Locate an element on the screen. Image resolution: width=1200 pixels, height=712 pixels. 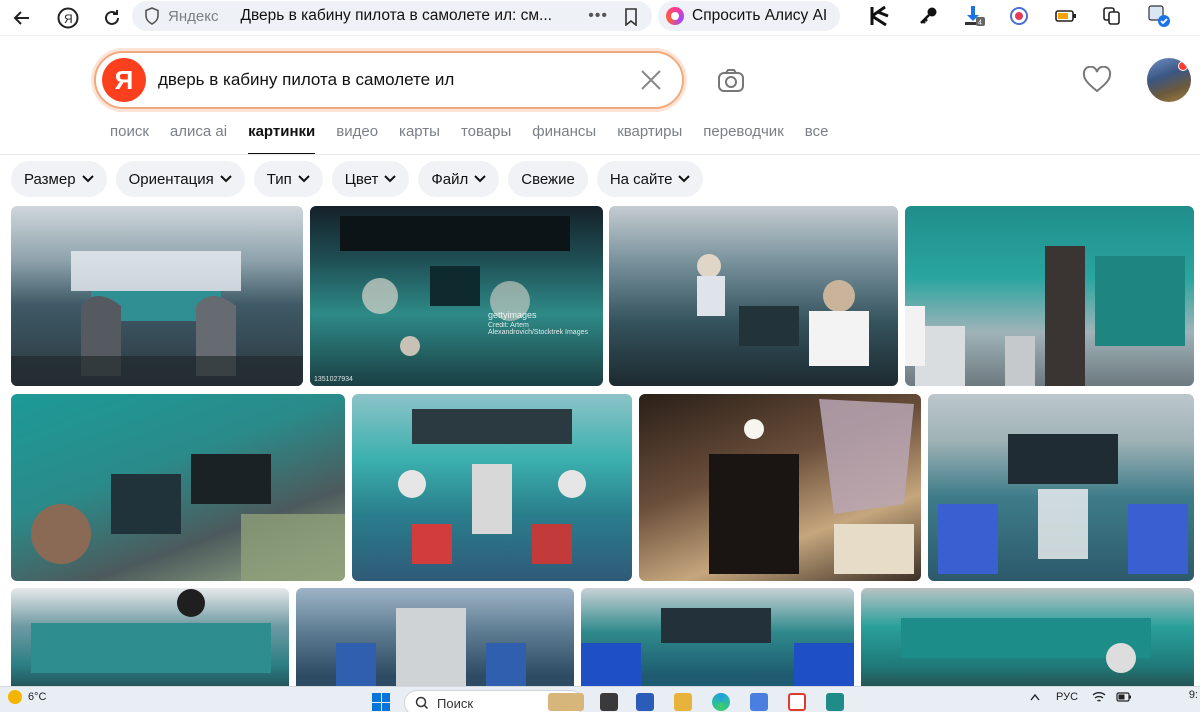
battery-icon is located at coordinates (1124, 697).